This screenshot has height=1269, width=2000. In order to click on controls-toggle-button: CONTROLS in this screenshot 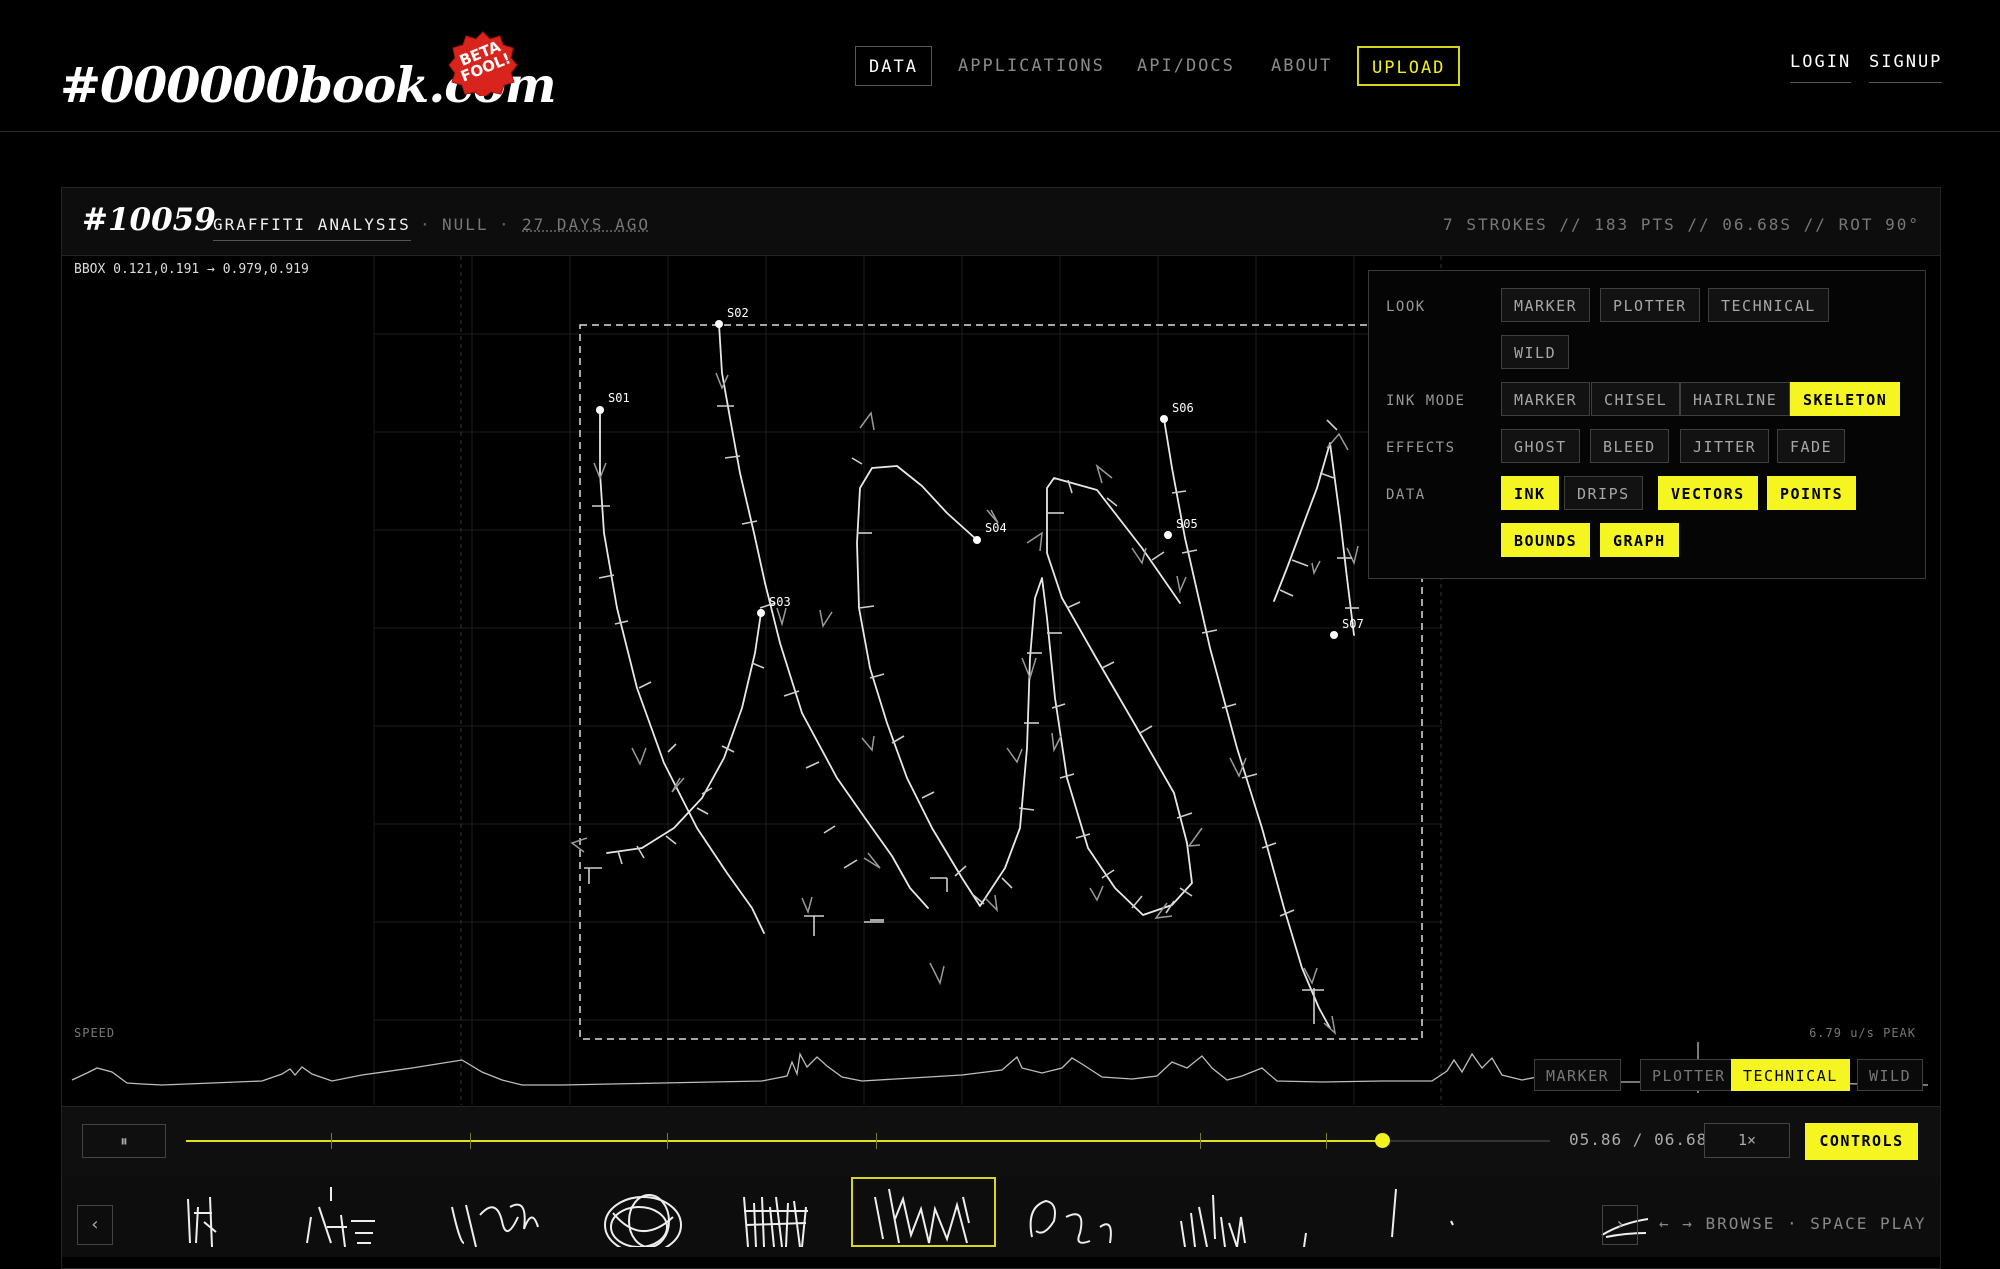, I will do `click(1861, 1141)`.